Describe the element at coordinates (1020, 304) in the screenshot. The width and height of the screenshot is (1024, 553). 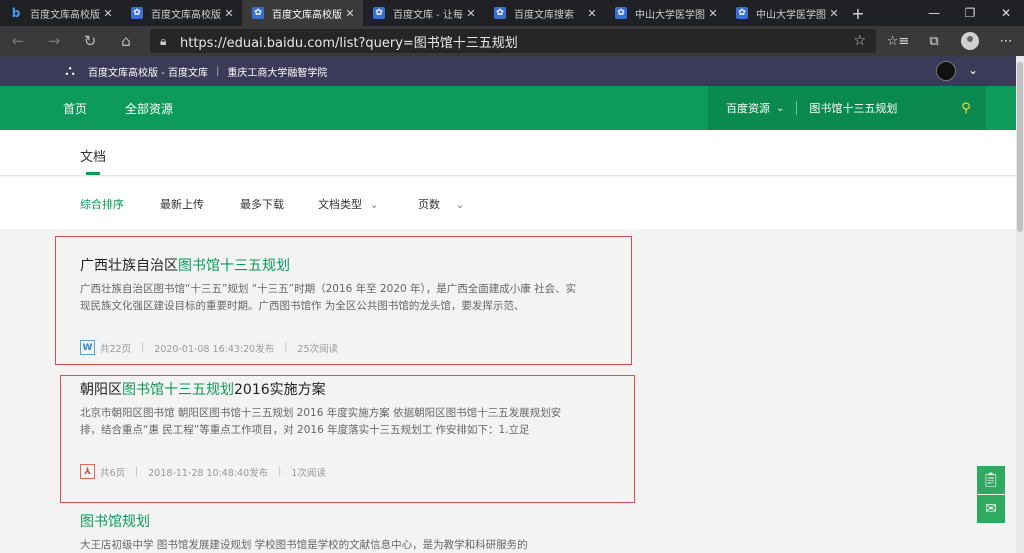
I see `scrollbar` at that location.